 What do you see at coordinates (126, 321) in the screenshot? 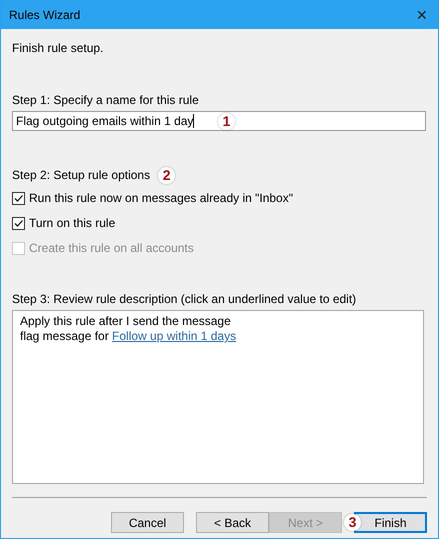
I see `description-line: Apply this rule after I send the message` at bounding box center [126, 321].